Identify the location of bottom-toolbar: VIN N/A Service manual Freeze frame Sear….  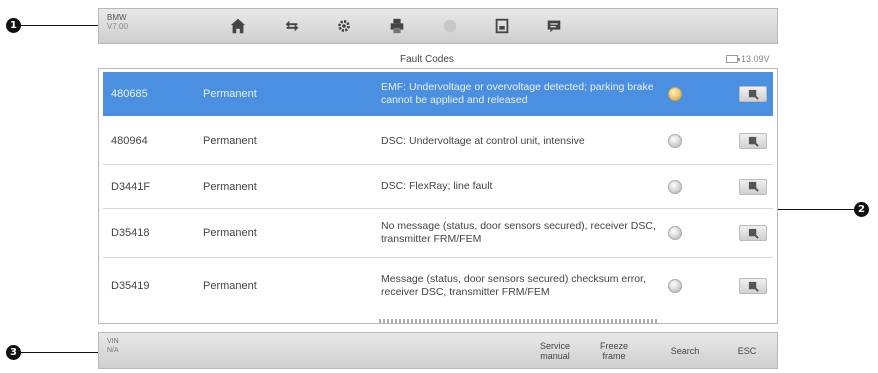
(438, 350).